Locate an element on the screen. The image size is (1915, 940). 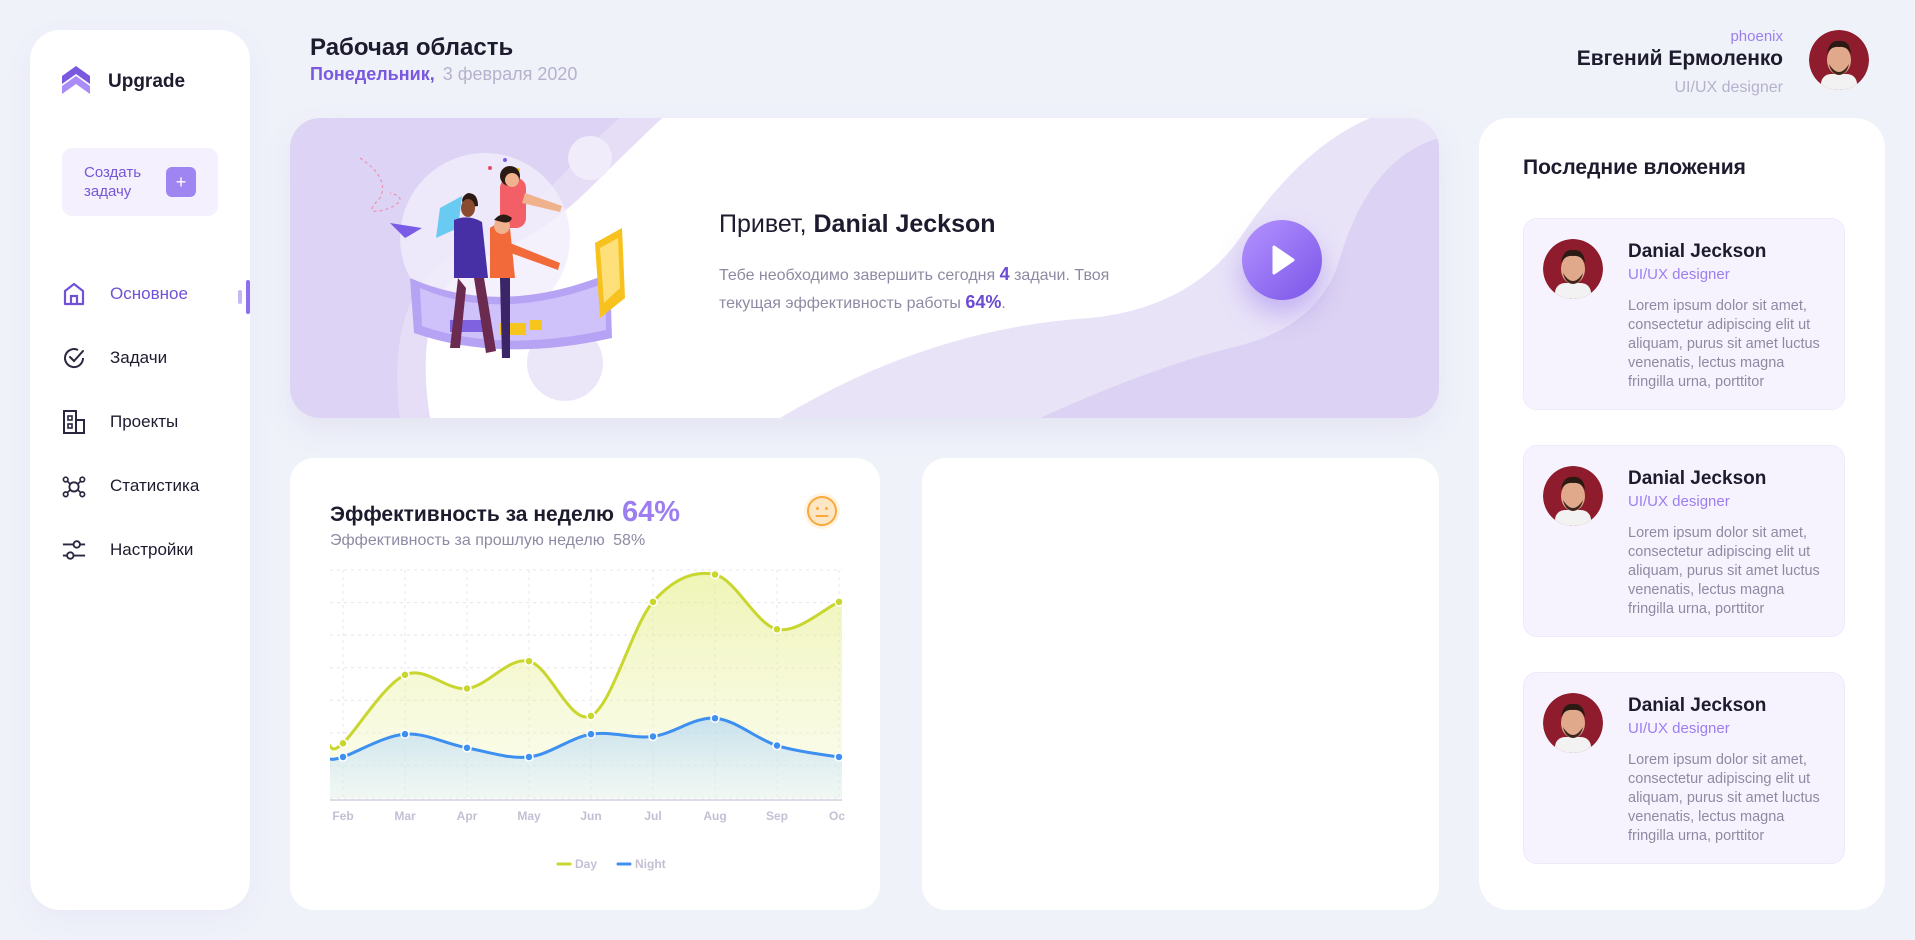
date-label: 3 февраля 2020 is located at coordinates (510, 74).